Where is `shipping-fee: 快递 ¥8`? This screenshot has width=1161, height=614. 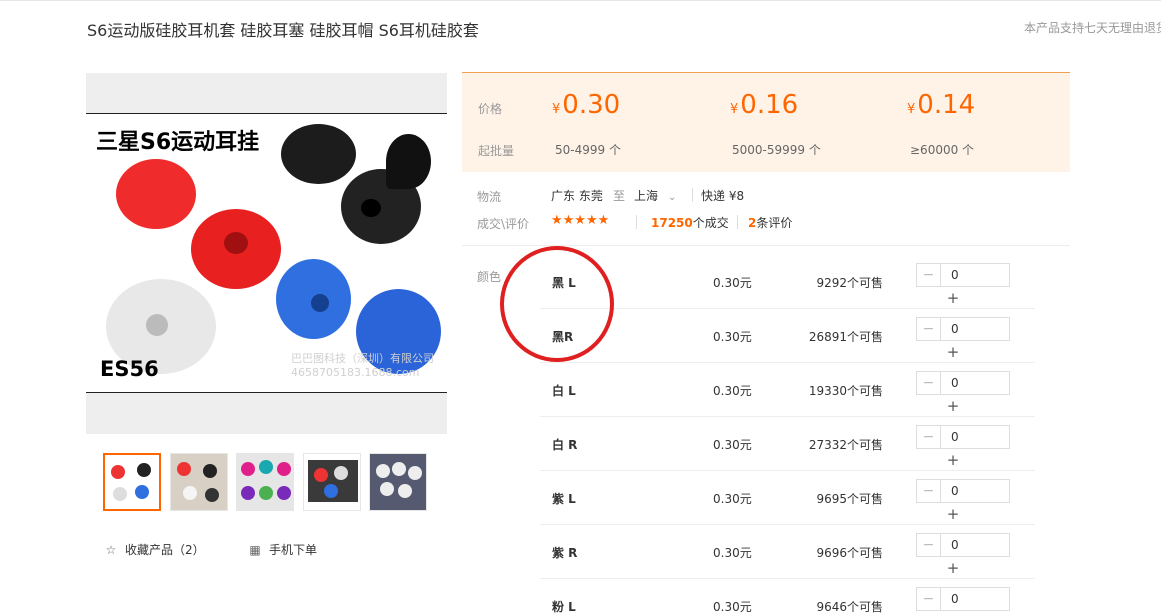
shipping-fee: 快递 ¥8 is located at coordinates (723, 196).